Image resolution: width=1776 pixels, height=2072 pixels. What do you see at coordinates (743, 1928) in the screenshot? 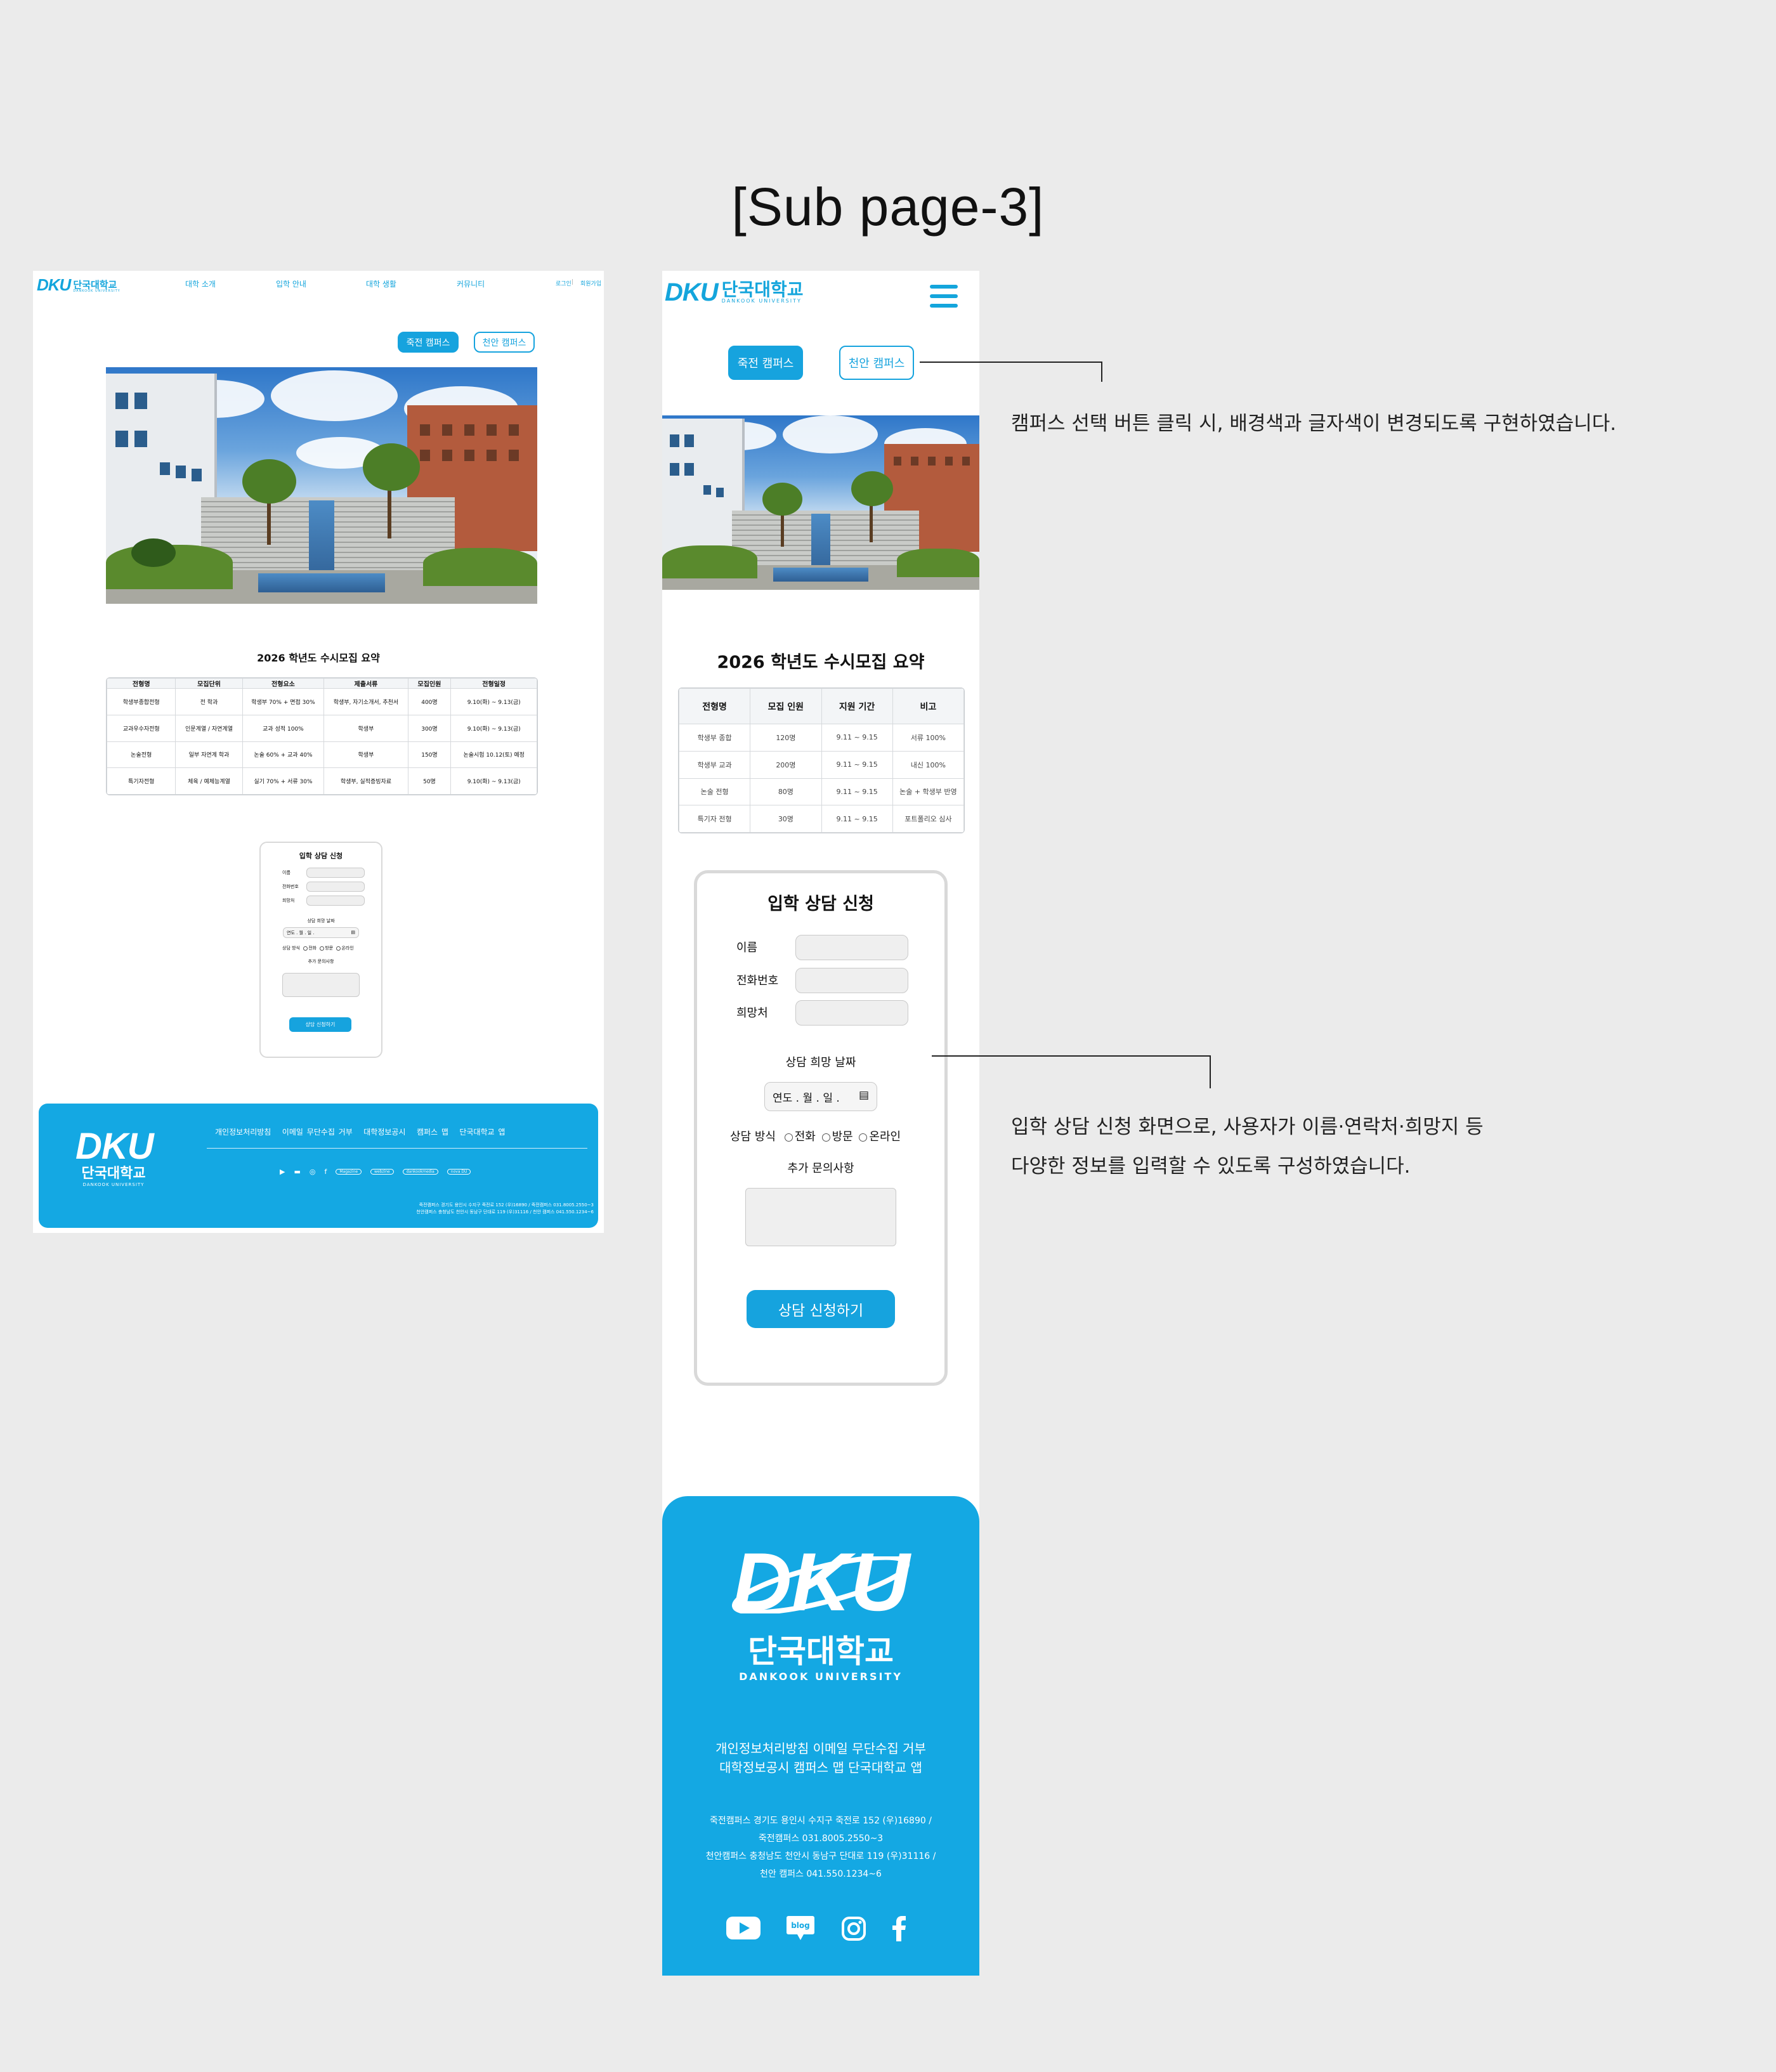
I see `youtube-icon` at bounding box center [743, 1928].